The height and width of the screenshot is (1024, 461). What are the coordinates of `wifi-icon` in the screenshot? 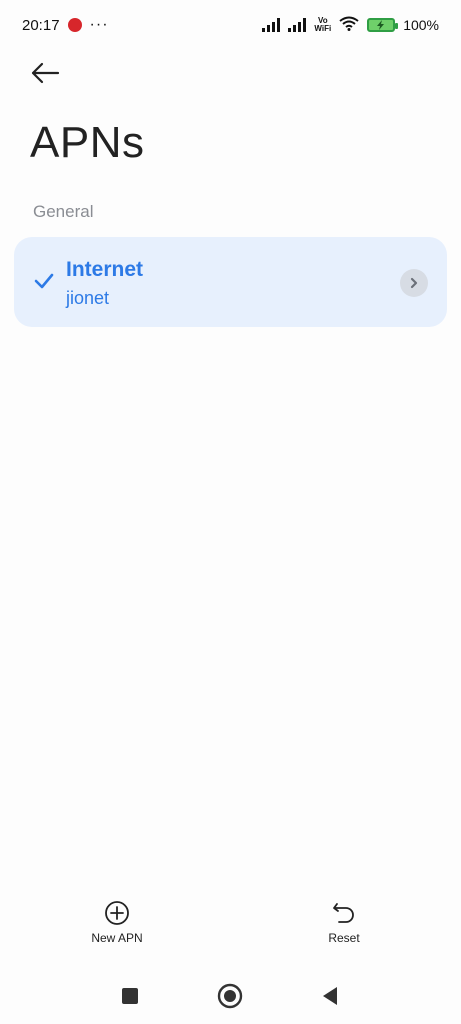 It's located at (349, 25).